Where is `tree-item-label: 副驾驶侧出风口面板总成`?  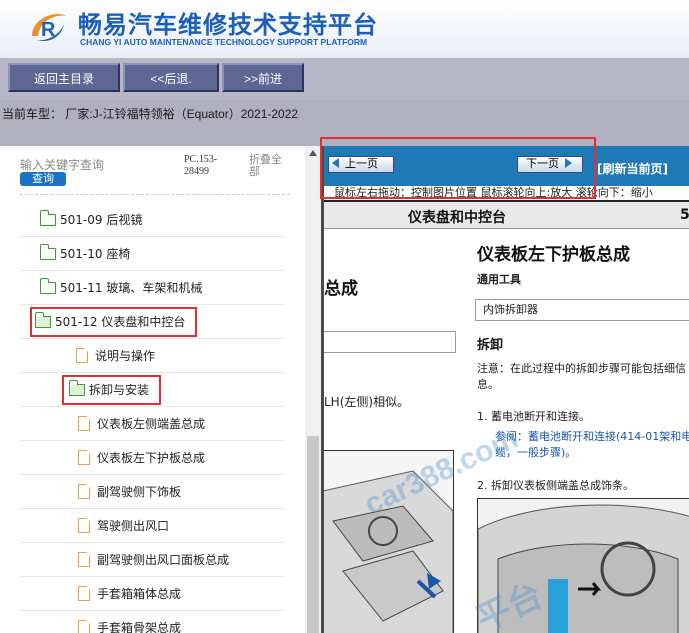 tree-item-label: 副驾驶侧出风口面板总成 is located at coordinates (163, 560).